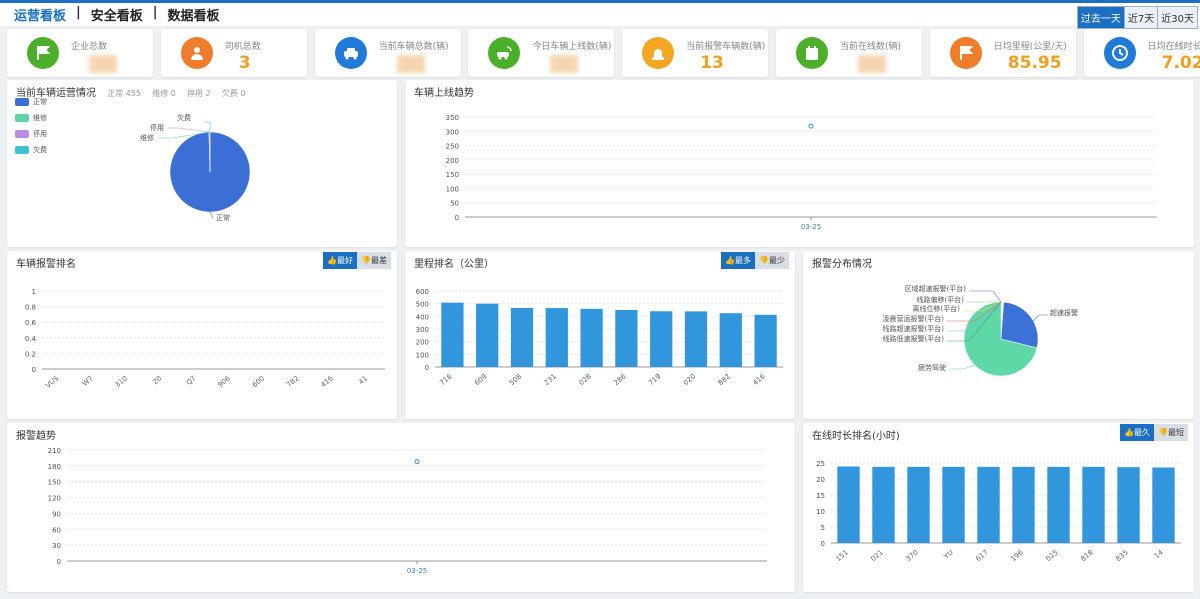  Describe the element at coordinates (937, 308) in the screenshot. I see `pie-label: 离线位移(平台)` at that location.